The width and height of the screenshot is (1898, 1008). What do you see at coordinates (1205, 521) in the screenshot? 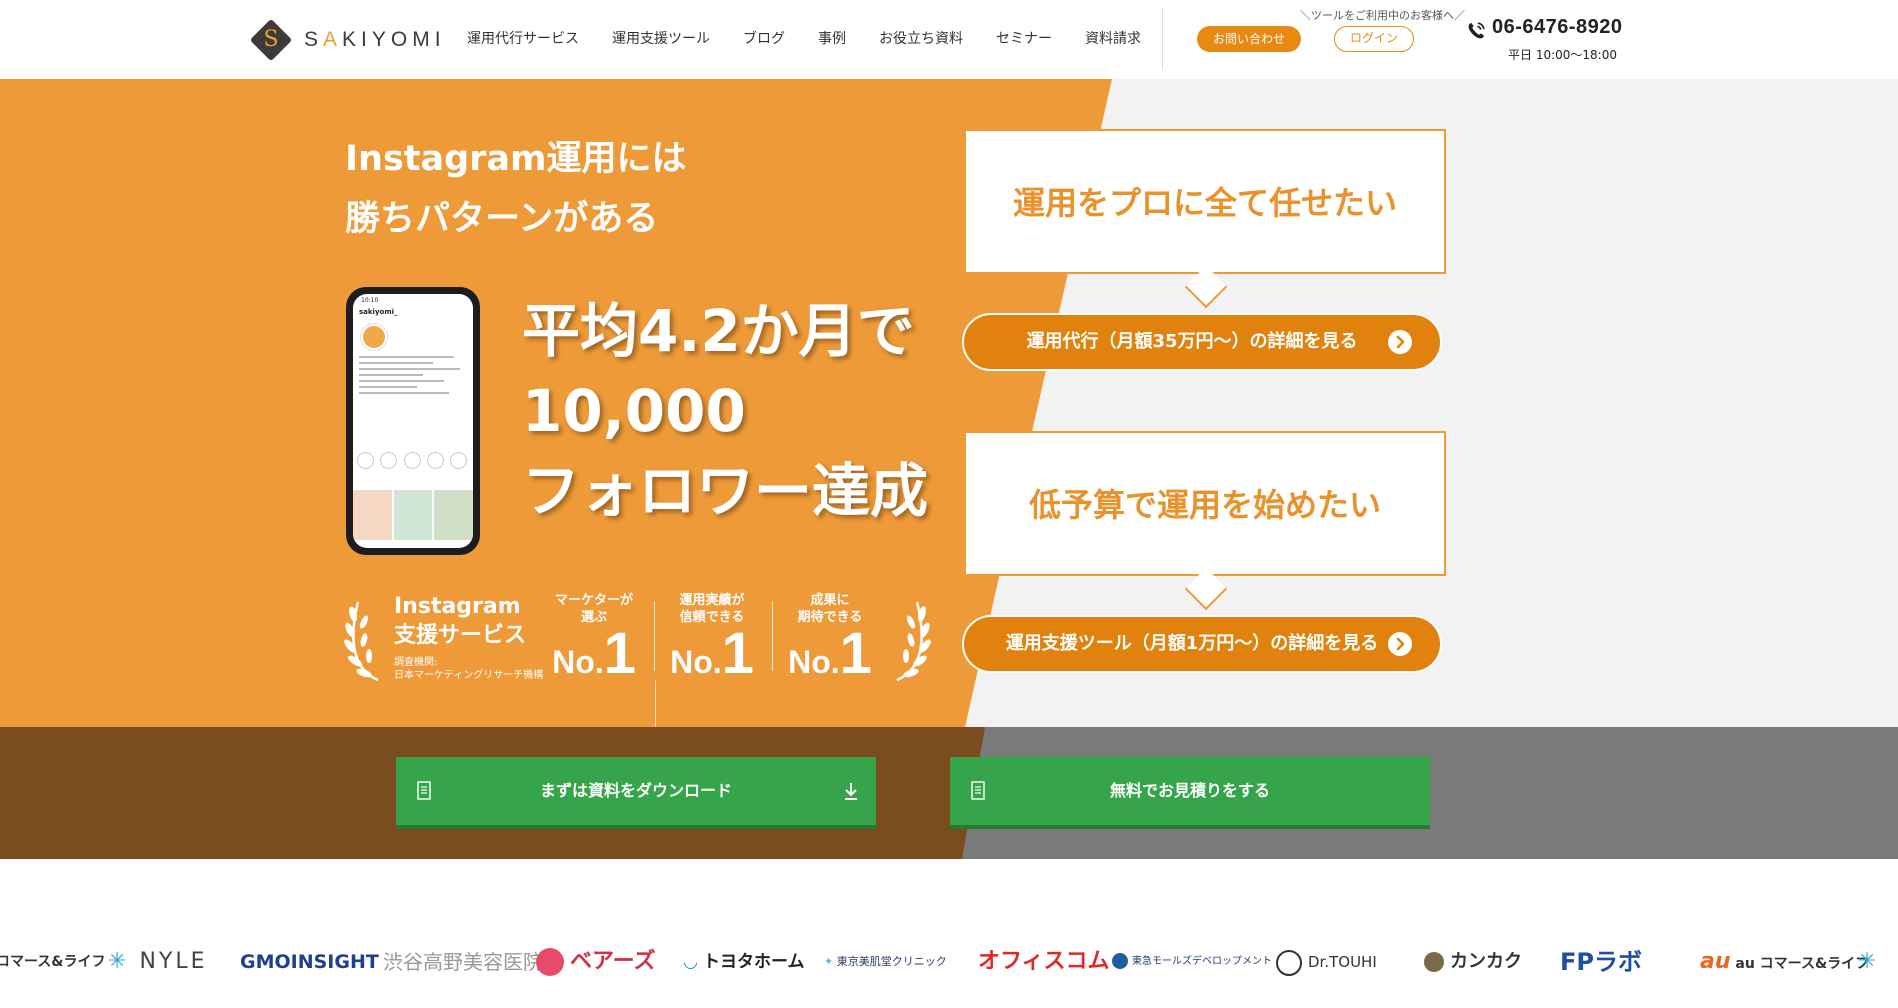
I see `choice-card-low-budget: 低予算で運用を始めたい` at bounding box center [1205, 521].